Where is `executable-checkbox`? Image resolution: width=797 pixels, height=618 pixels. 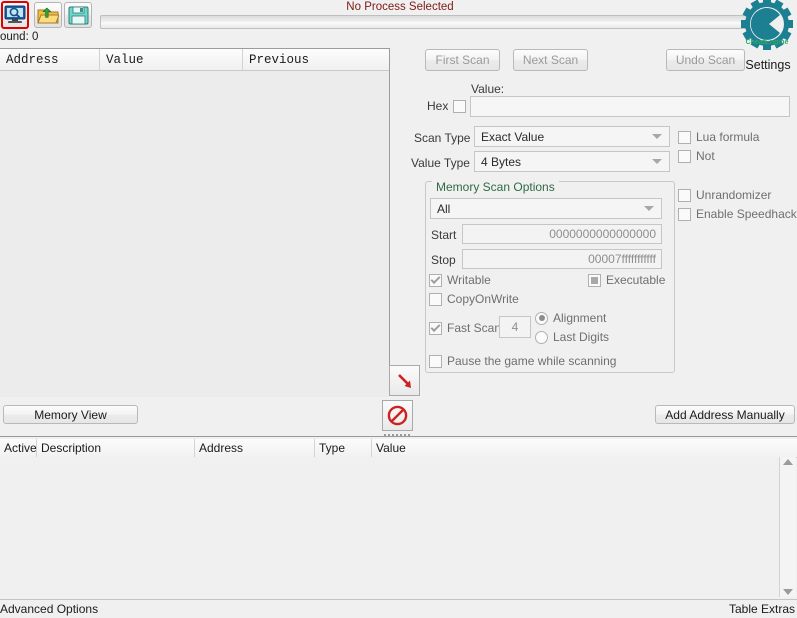
executable-checkbox is located at coordinates (594, 280).